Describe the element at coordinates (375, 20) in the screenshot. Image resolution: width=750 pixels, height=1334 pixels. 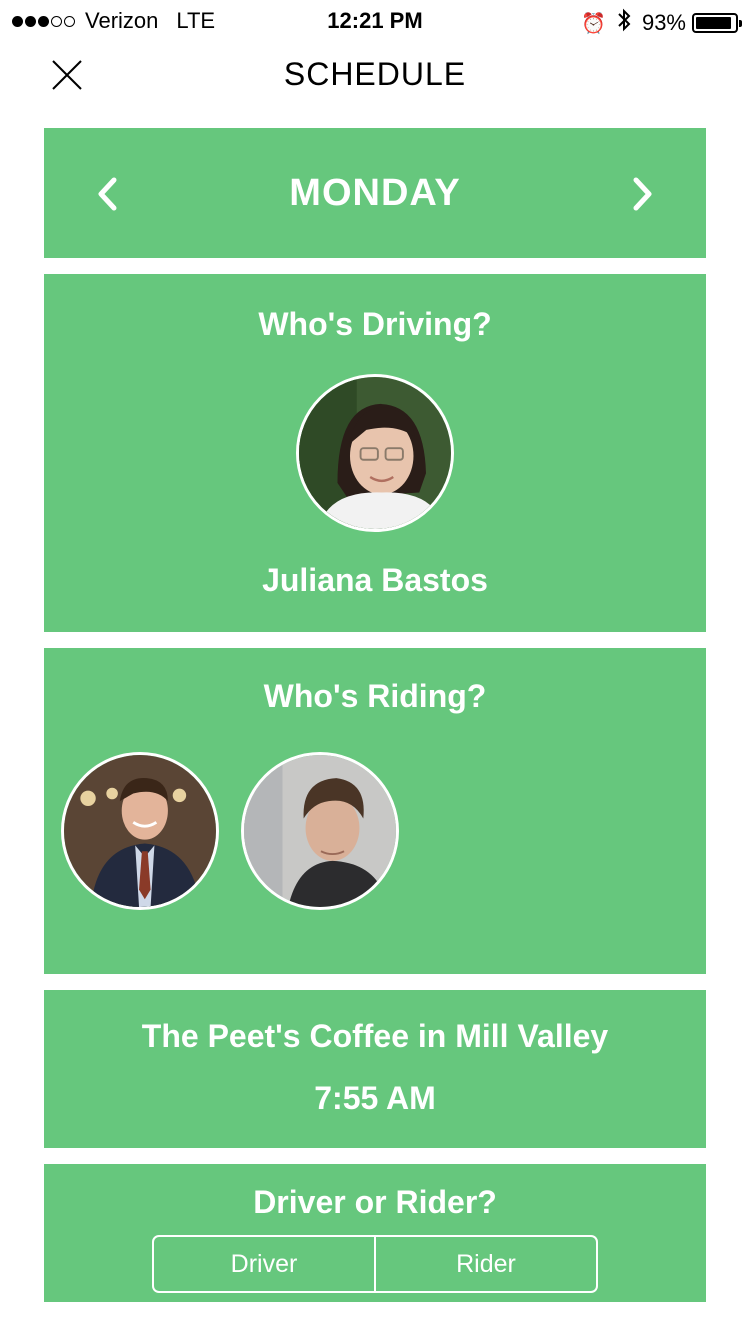
I see `status-bar: Verizon LTE 12:21 PM ⏰ 93%` at that location.